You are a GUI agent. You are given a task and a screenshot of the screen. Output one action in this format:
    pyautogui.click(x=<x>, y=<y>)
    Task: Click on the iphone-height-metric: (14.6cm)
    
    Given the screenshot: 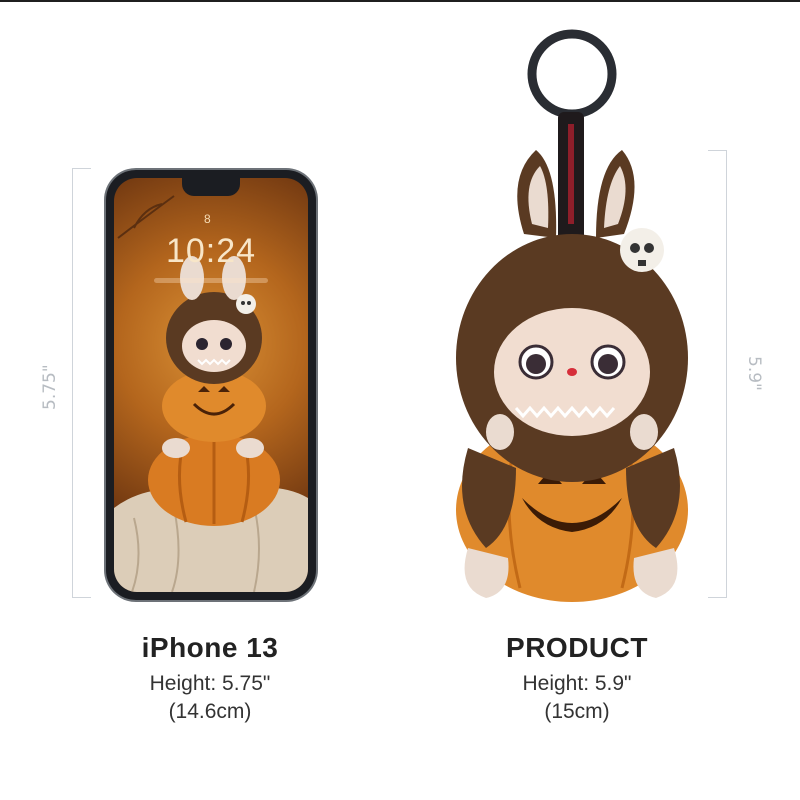 What is the action you would take?
    pyautogui.click(x=210, y=711)
    